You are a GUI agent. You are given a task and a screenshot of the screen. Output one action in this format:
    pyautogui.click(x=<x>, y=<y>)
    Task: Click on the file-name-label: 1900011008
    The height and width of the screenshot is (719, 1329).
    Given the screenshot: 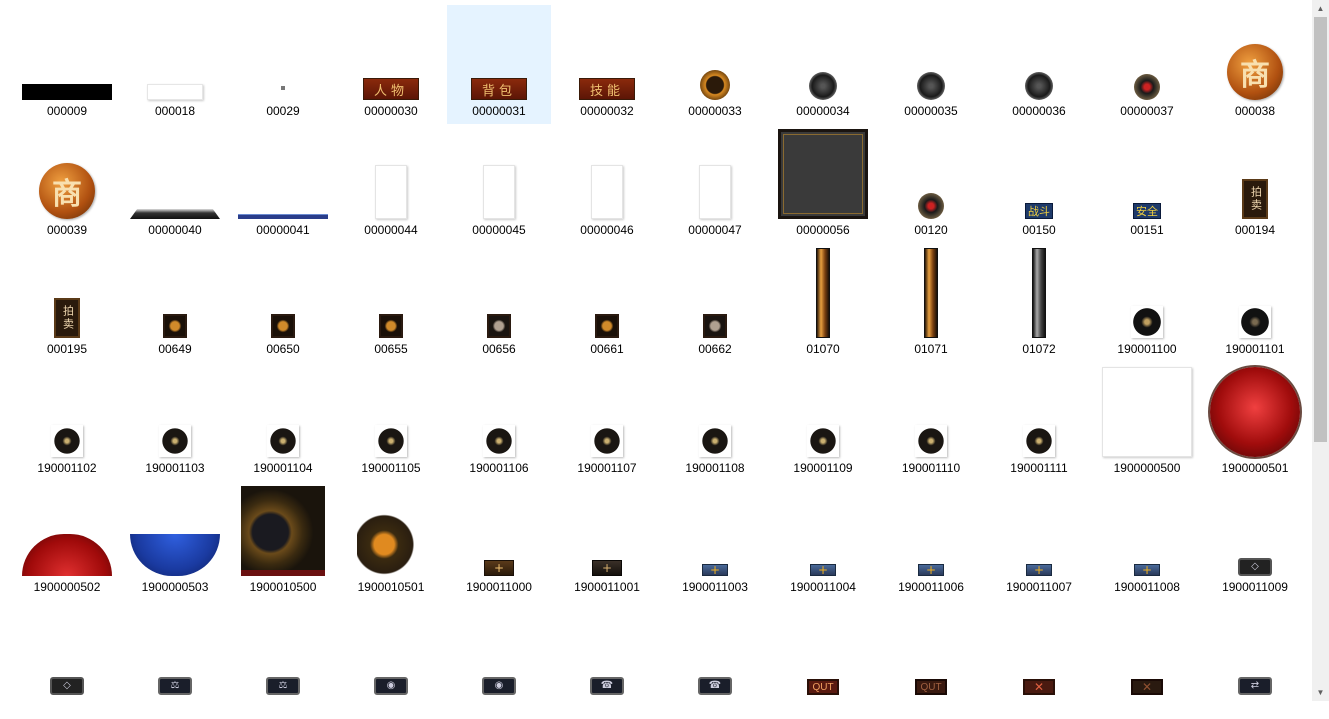 What is the action you would take?
    pyautogui.click(x=1147, y=587)
    